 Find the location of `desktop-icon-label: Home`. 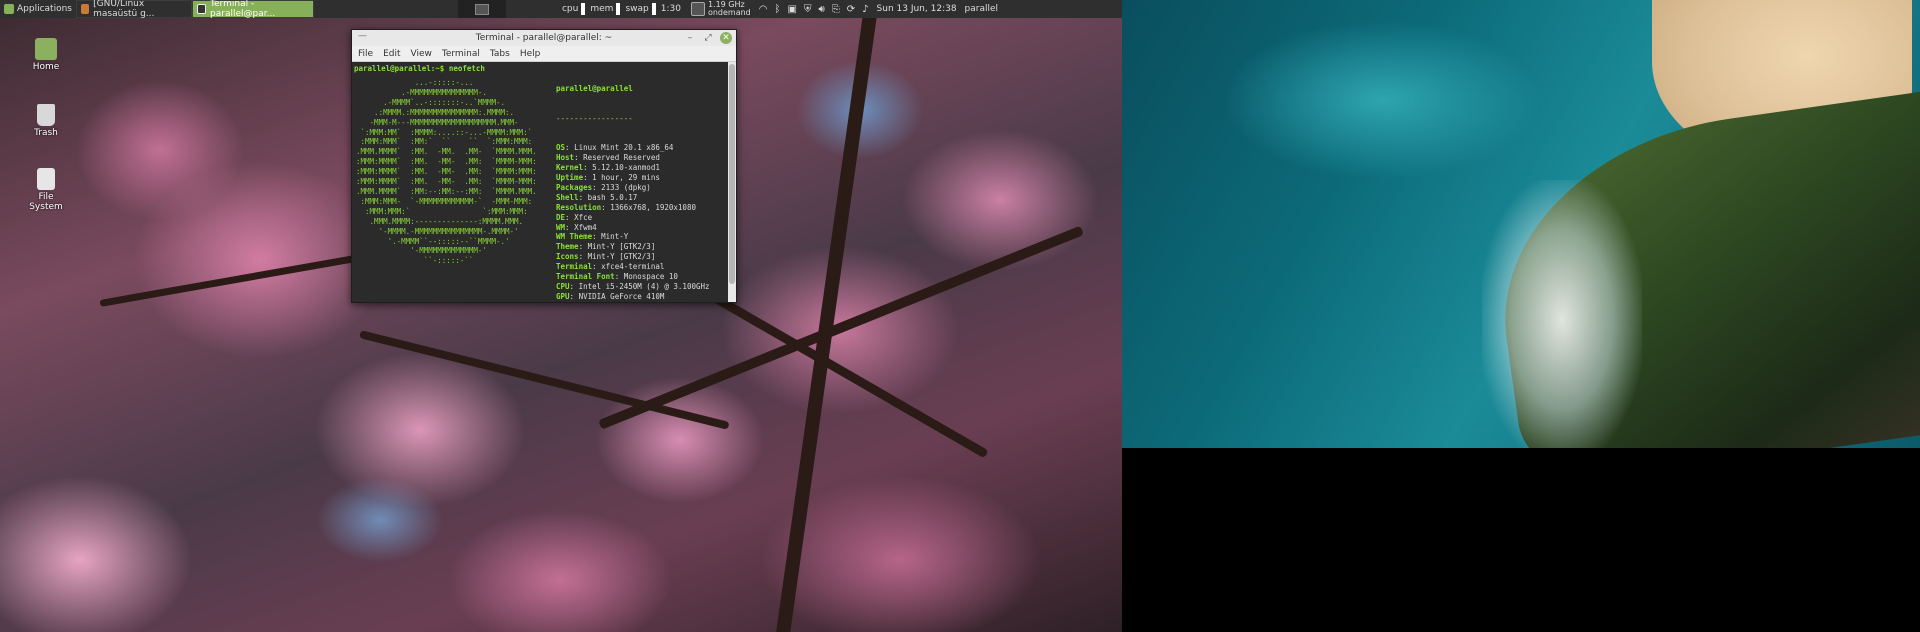

desktop-icon-label: Home is located at coordinates (46, 67).